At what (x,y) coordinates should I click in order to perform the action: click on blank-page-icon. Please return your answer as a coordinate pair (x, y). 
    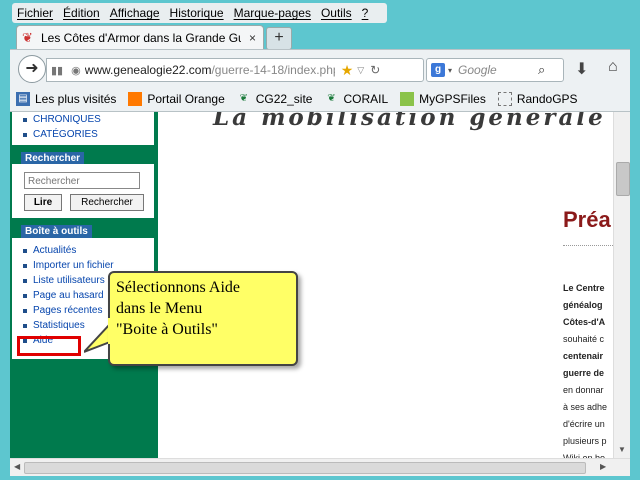
    Looking at the image, I should click on (504, 99).